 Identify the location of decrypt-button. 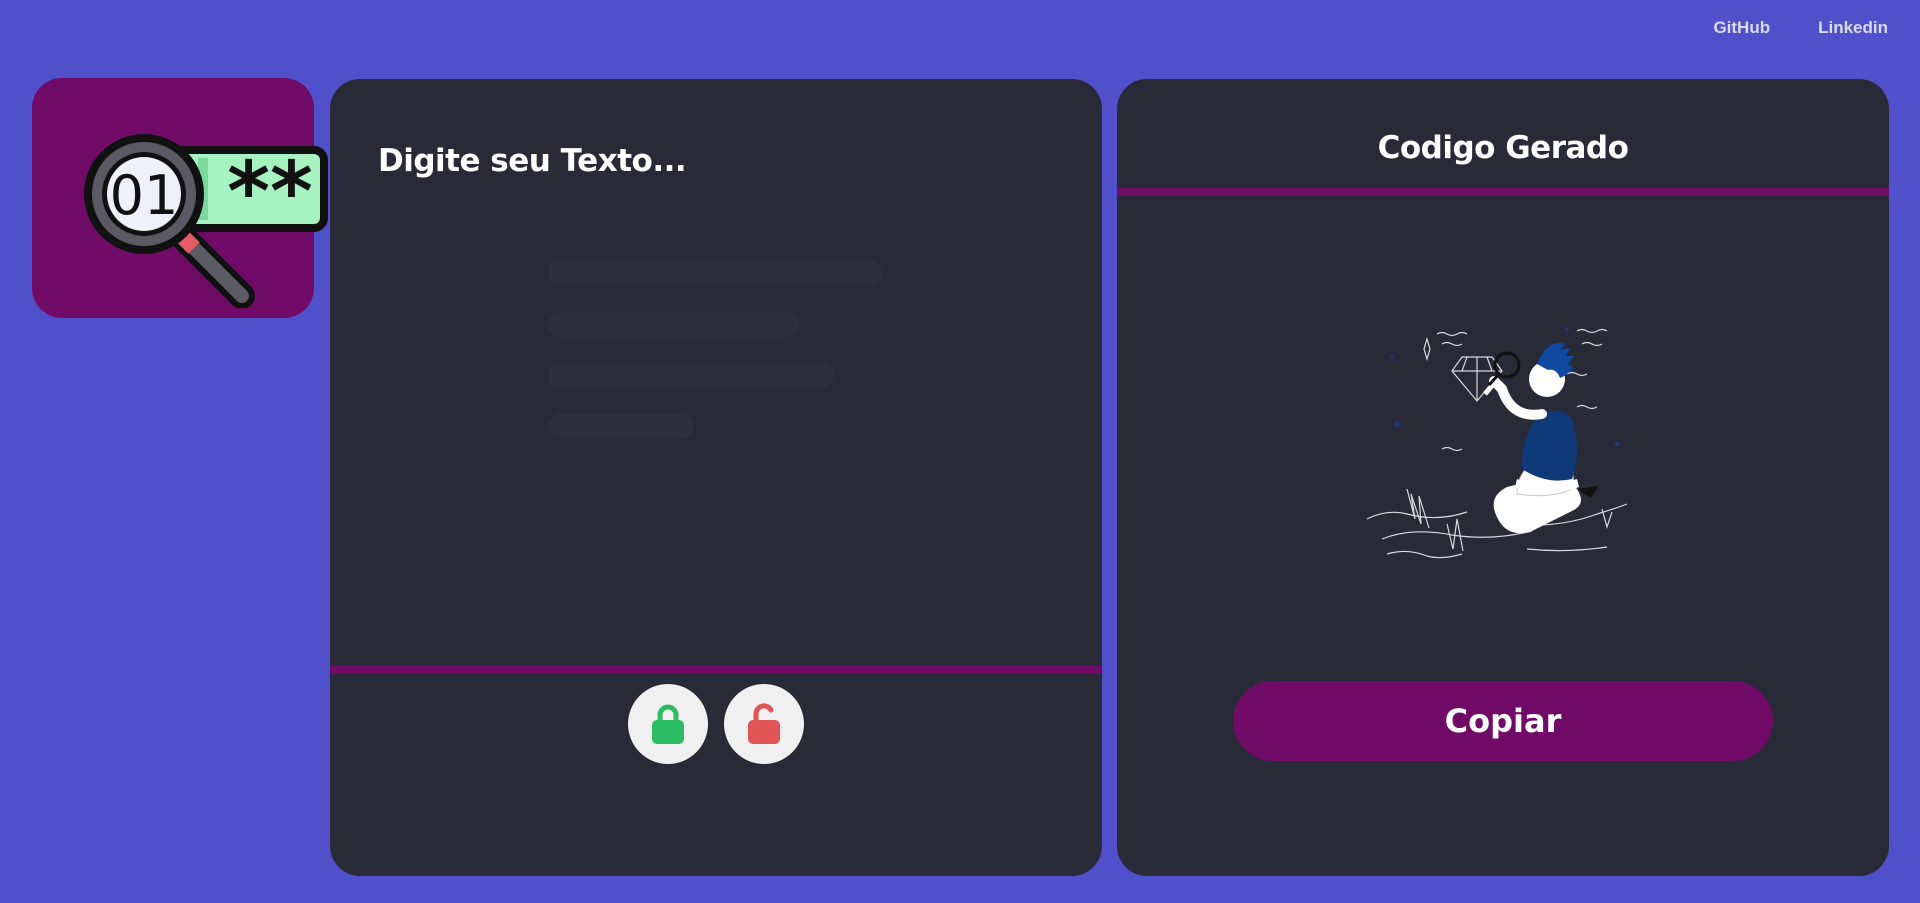
(764, 724).